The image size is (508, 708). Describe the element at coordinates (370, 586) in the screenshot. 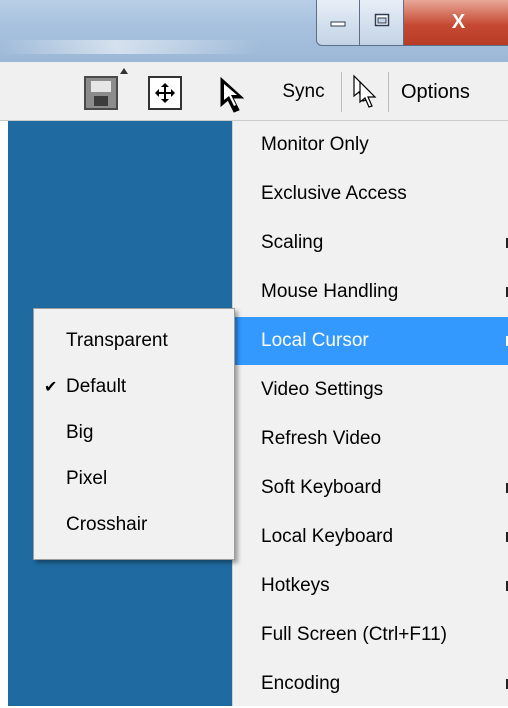

I see `menu-item-hotkeys: Hotkeys` at that location.